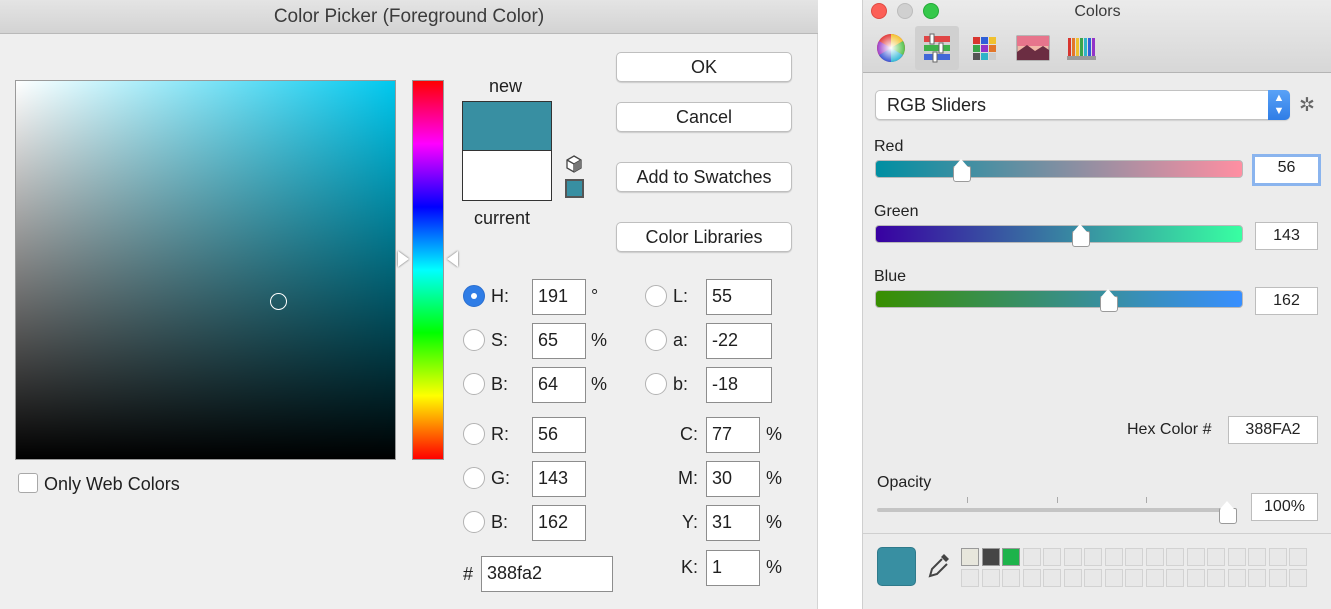 This screenshot has width=1331, height=609. What do you see at coordinates (681, 340) in the screenshot?
I see `lab-a-label: a:` at bounding box center [681, 340].